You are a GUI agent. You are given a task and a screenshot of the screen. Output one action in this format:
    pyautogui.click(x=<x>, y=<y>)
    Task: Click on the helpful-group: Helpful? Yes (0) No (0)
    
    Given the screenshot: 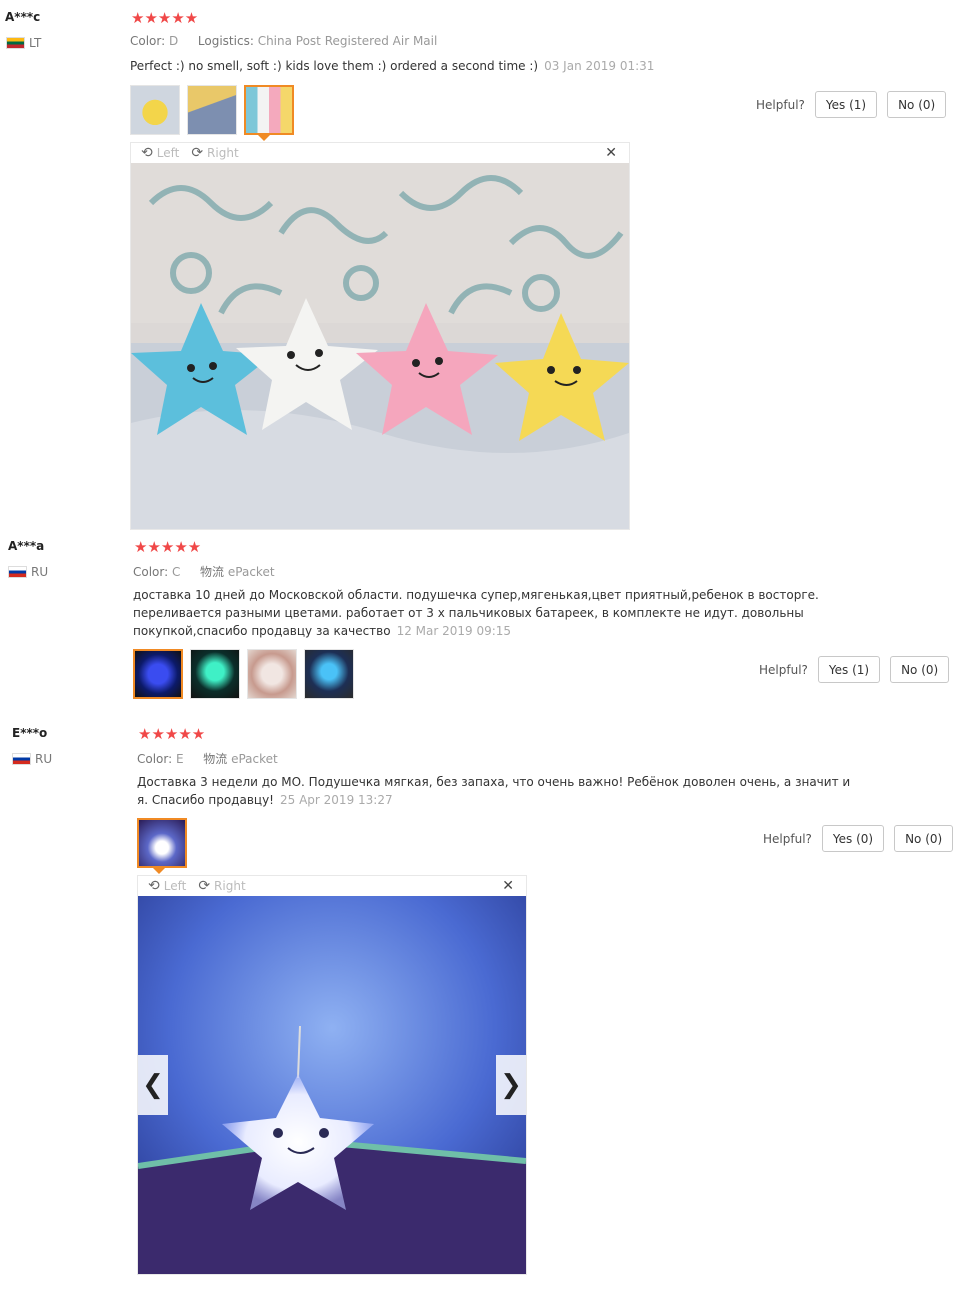 What is the action you would take?
    pyautogui.click(x=858, y=838)
    